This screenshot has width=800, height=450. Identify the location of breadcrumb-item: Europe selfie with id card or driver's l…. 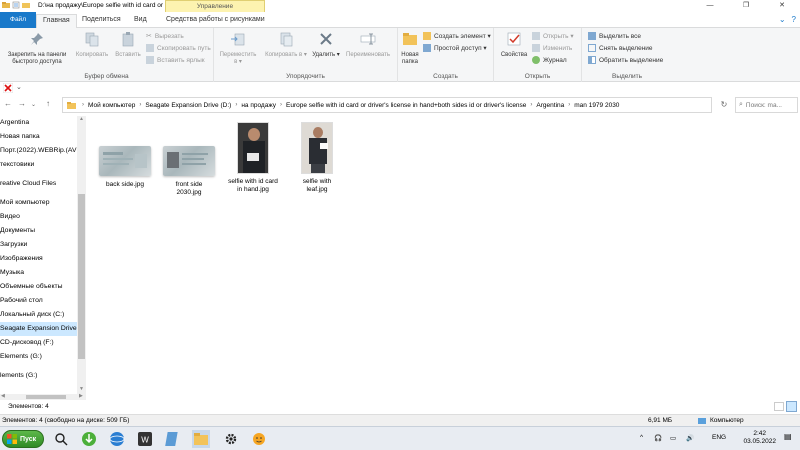
(406, 105).